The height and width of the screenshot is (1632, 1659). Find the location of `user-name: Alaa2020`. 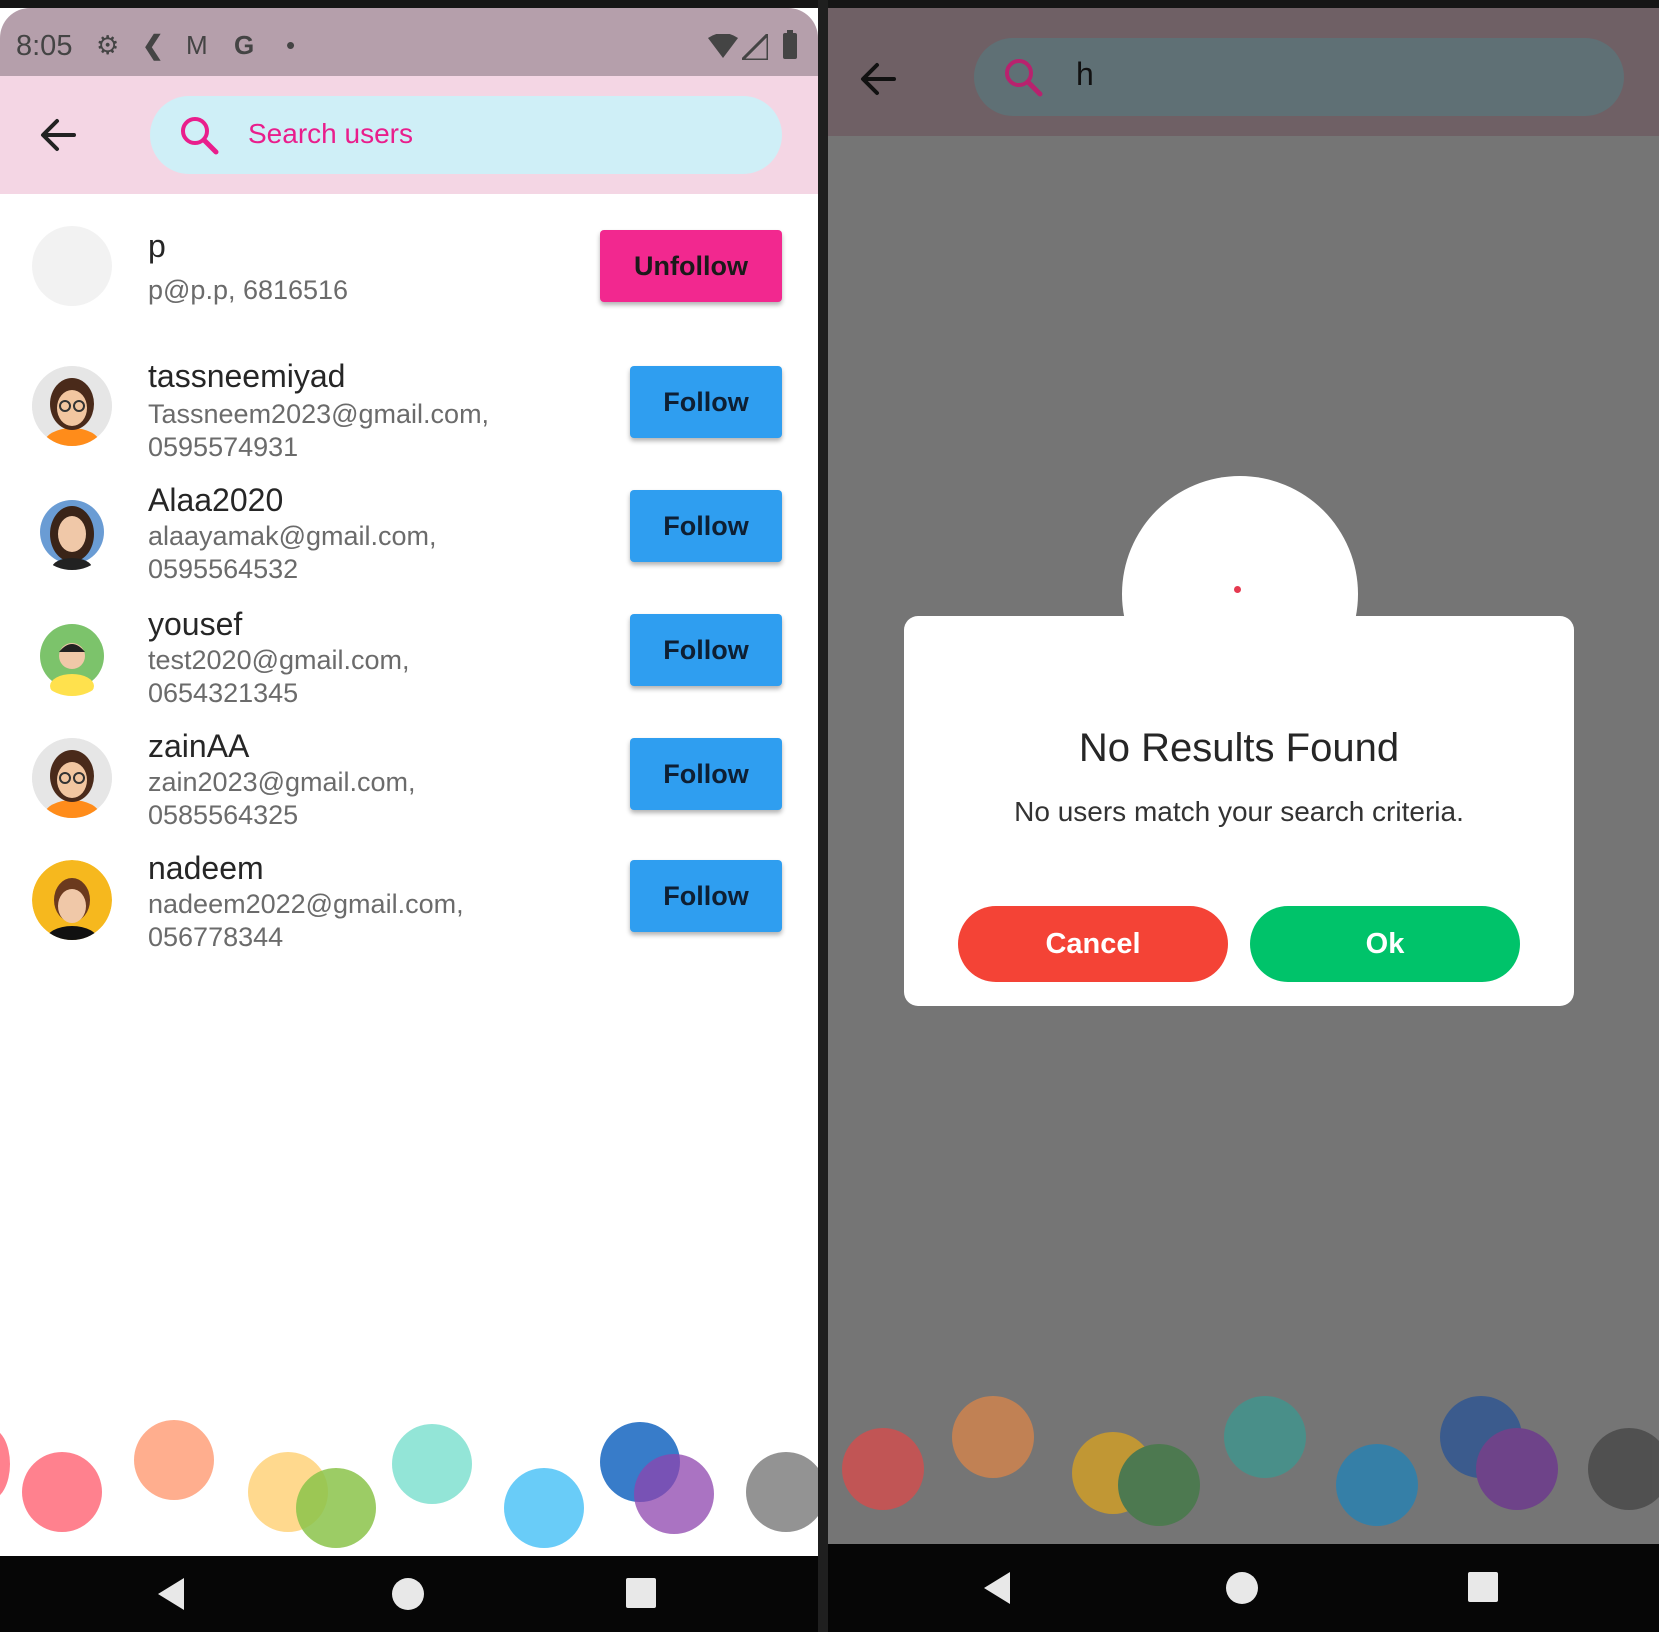

user-name: Alaa2020 is located at coordinates (216, 500).